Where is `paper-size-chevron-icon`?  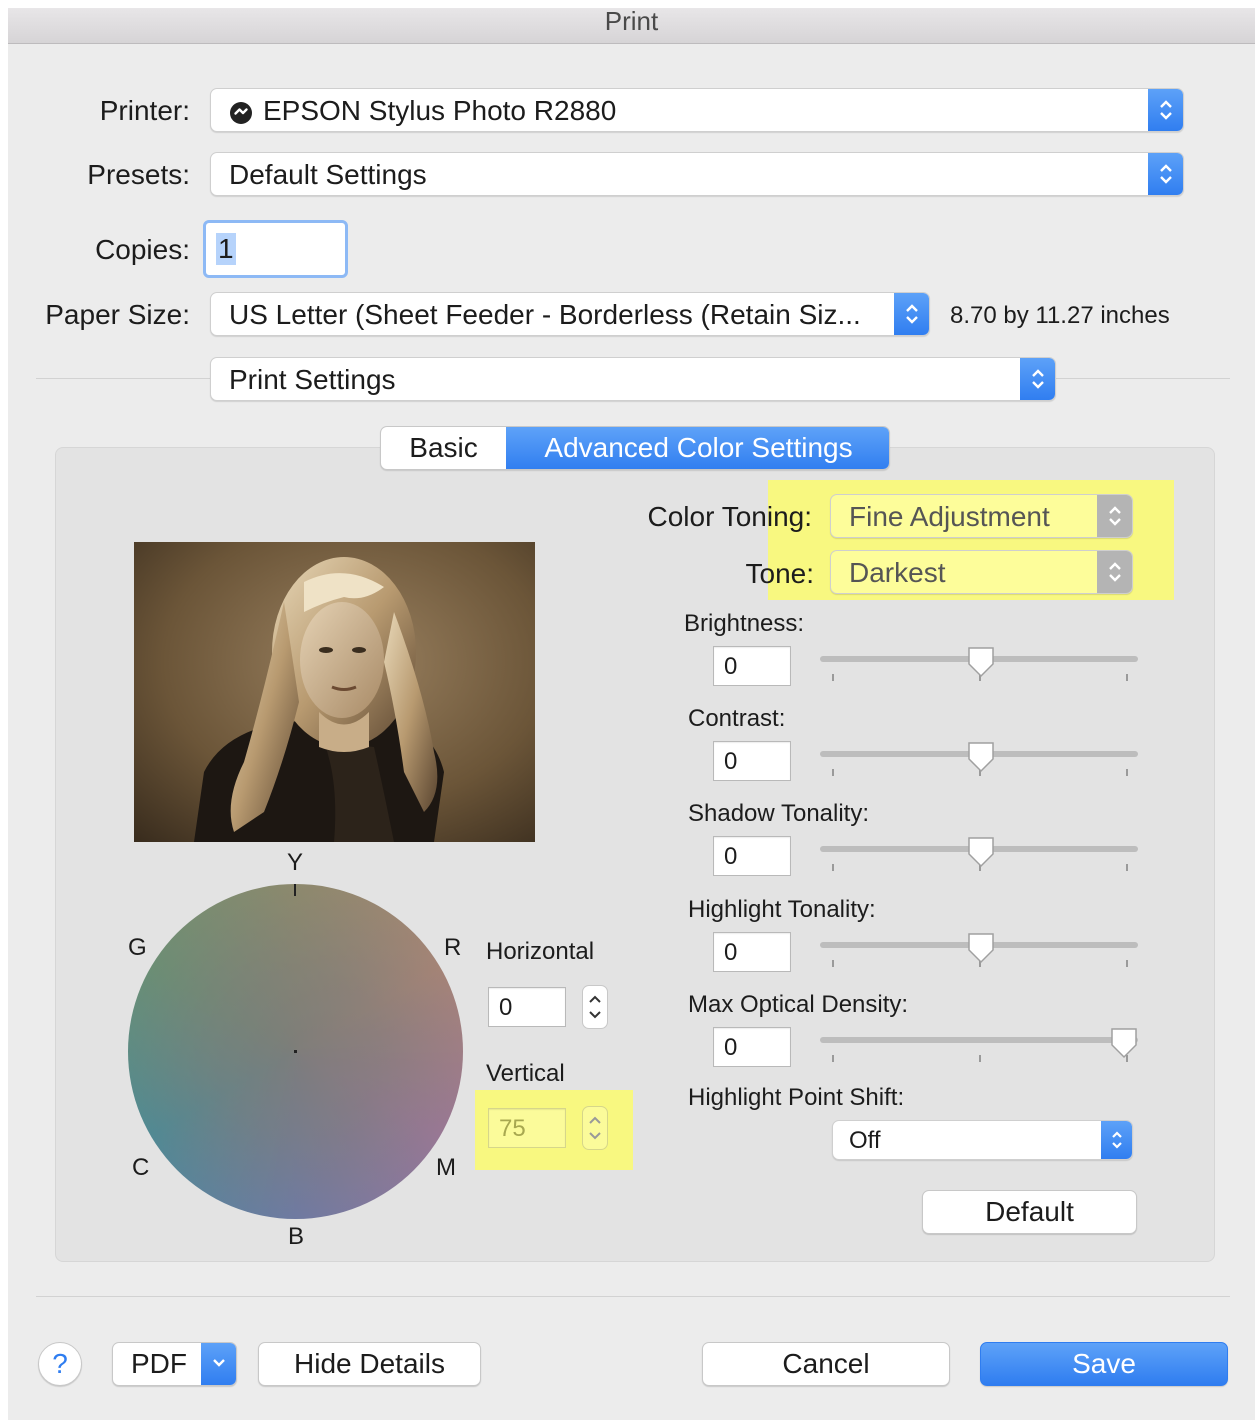
paper-size-chevron-icon is located at coordinates (911, 314).